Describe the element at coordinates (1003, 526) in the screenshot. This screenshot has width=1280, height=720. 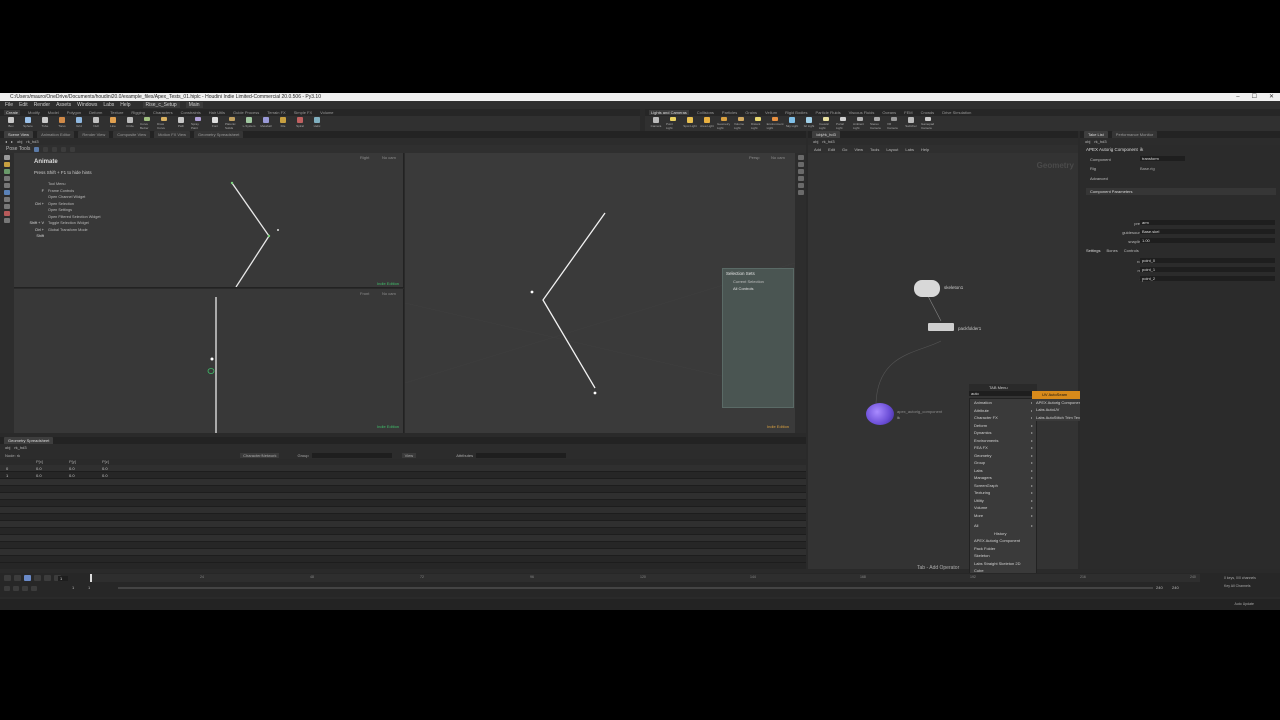
I see `tab-menu-all: All ▸` at that location.